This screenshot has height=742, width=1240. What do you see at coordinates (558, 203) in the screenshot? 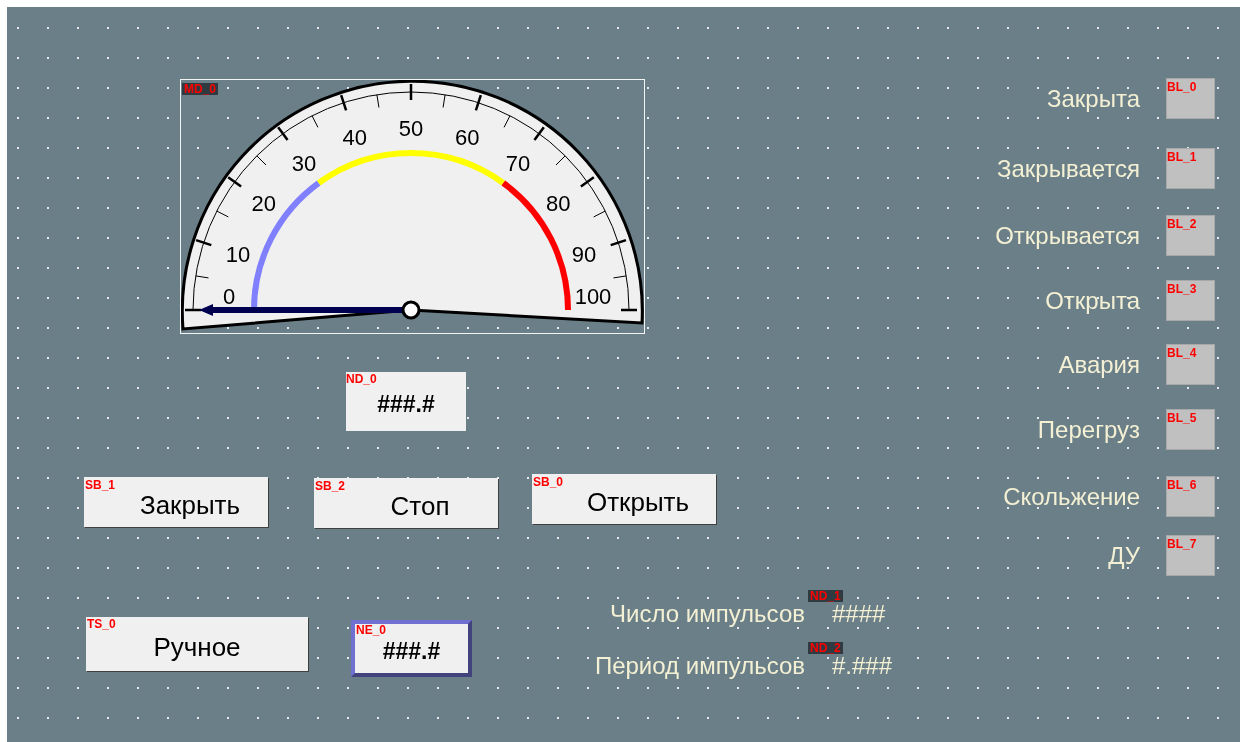
I see `scale-label: 80` at bounding box center [558, 203].